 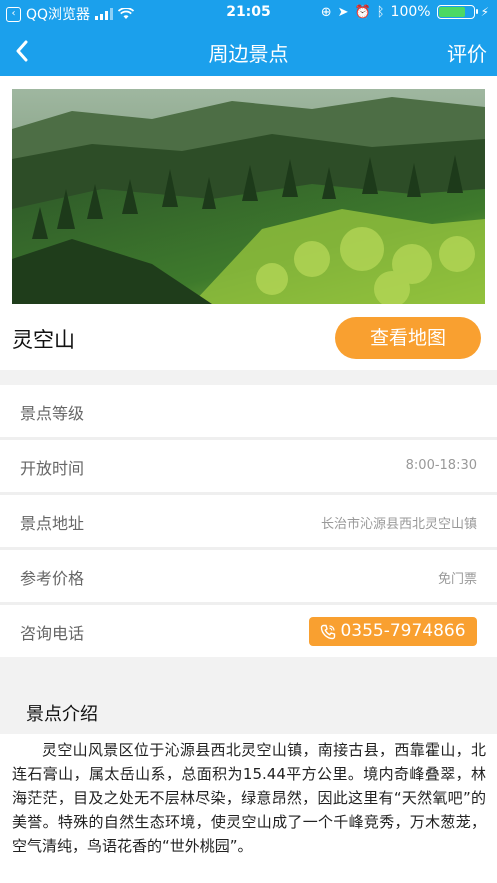 I want to click on charging-icon: ⚡, so click(x=484, y=12).